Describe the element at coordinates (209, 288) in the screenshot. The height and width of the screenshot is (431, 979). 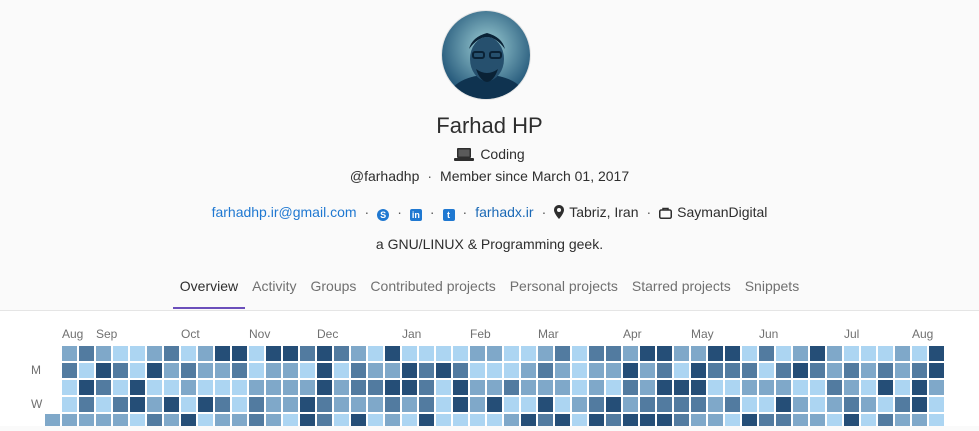
I see `tab-overview: Overview` at that location.